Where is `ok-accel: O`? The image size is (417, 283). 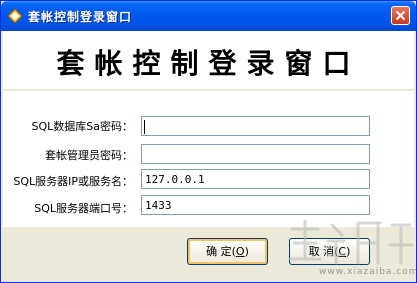 ok-accel: O is located at coordinates (240, 251).